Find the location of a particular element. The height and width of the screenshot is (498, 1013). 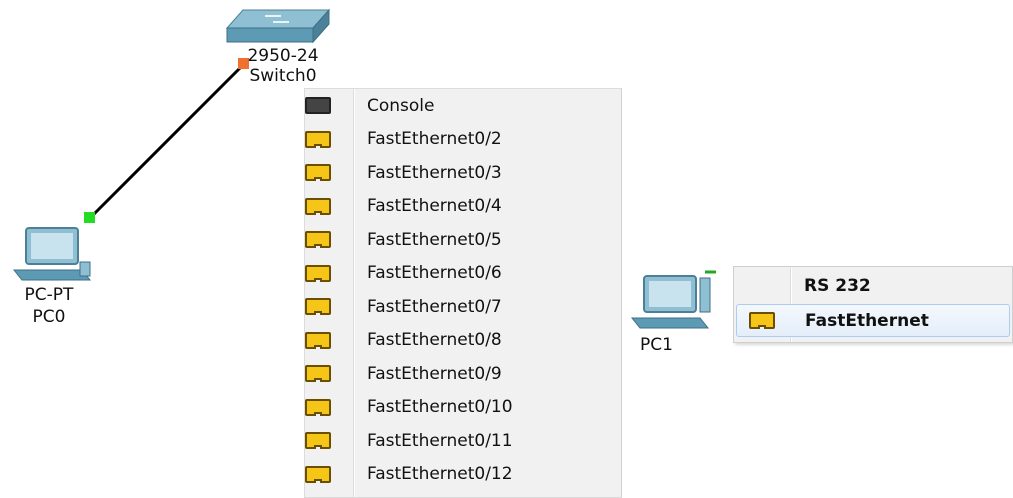

menu-item-fastethernet0-7: FastEthernet0/7 is located at coordinates (463, 306).